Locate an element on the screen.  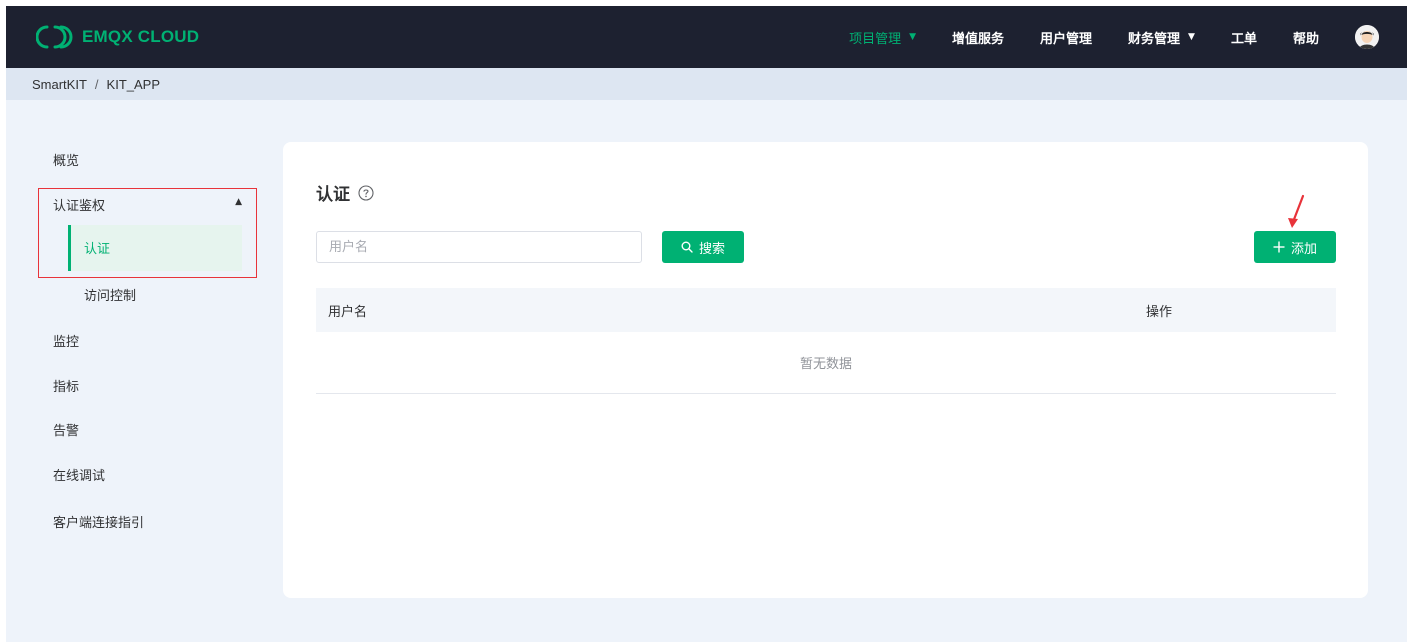
sidebar-item-metrics: 指标 is located at coordinates (66, 385).